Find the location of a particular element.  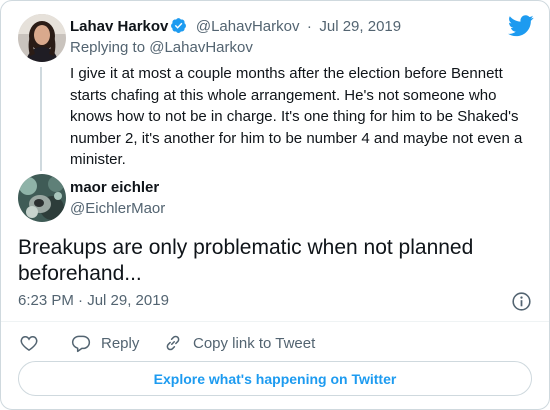

link-icon is located at coordinates (173, 343).